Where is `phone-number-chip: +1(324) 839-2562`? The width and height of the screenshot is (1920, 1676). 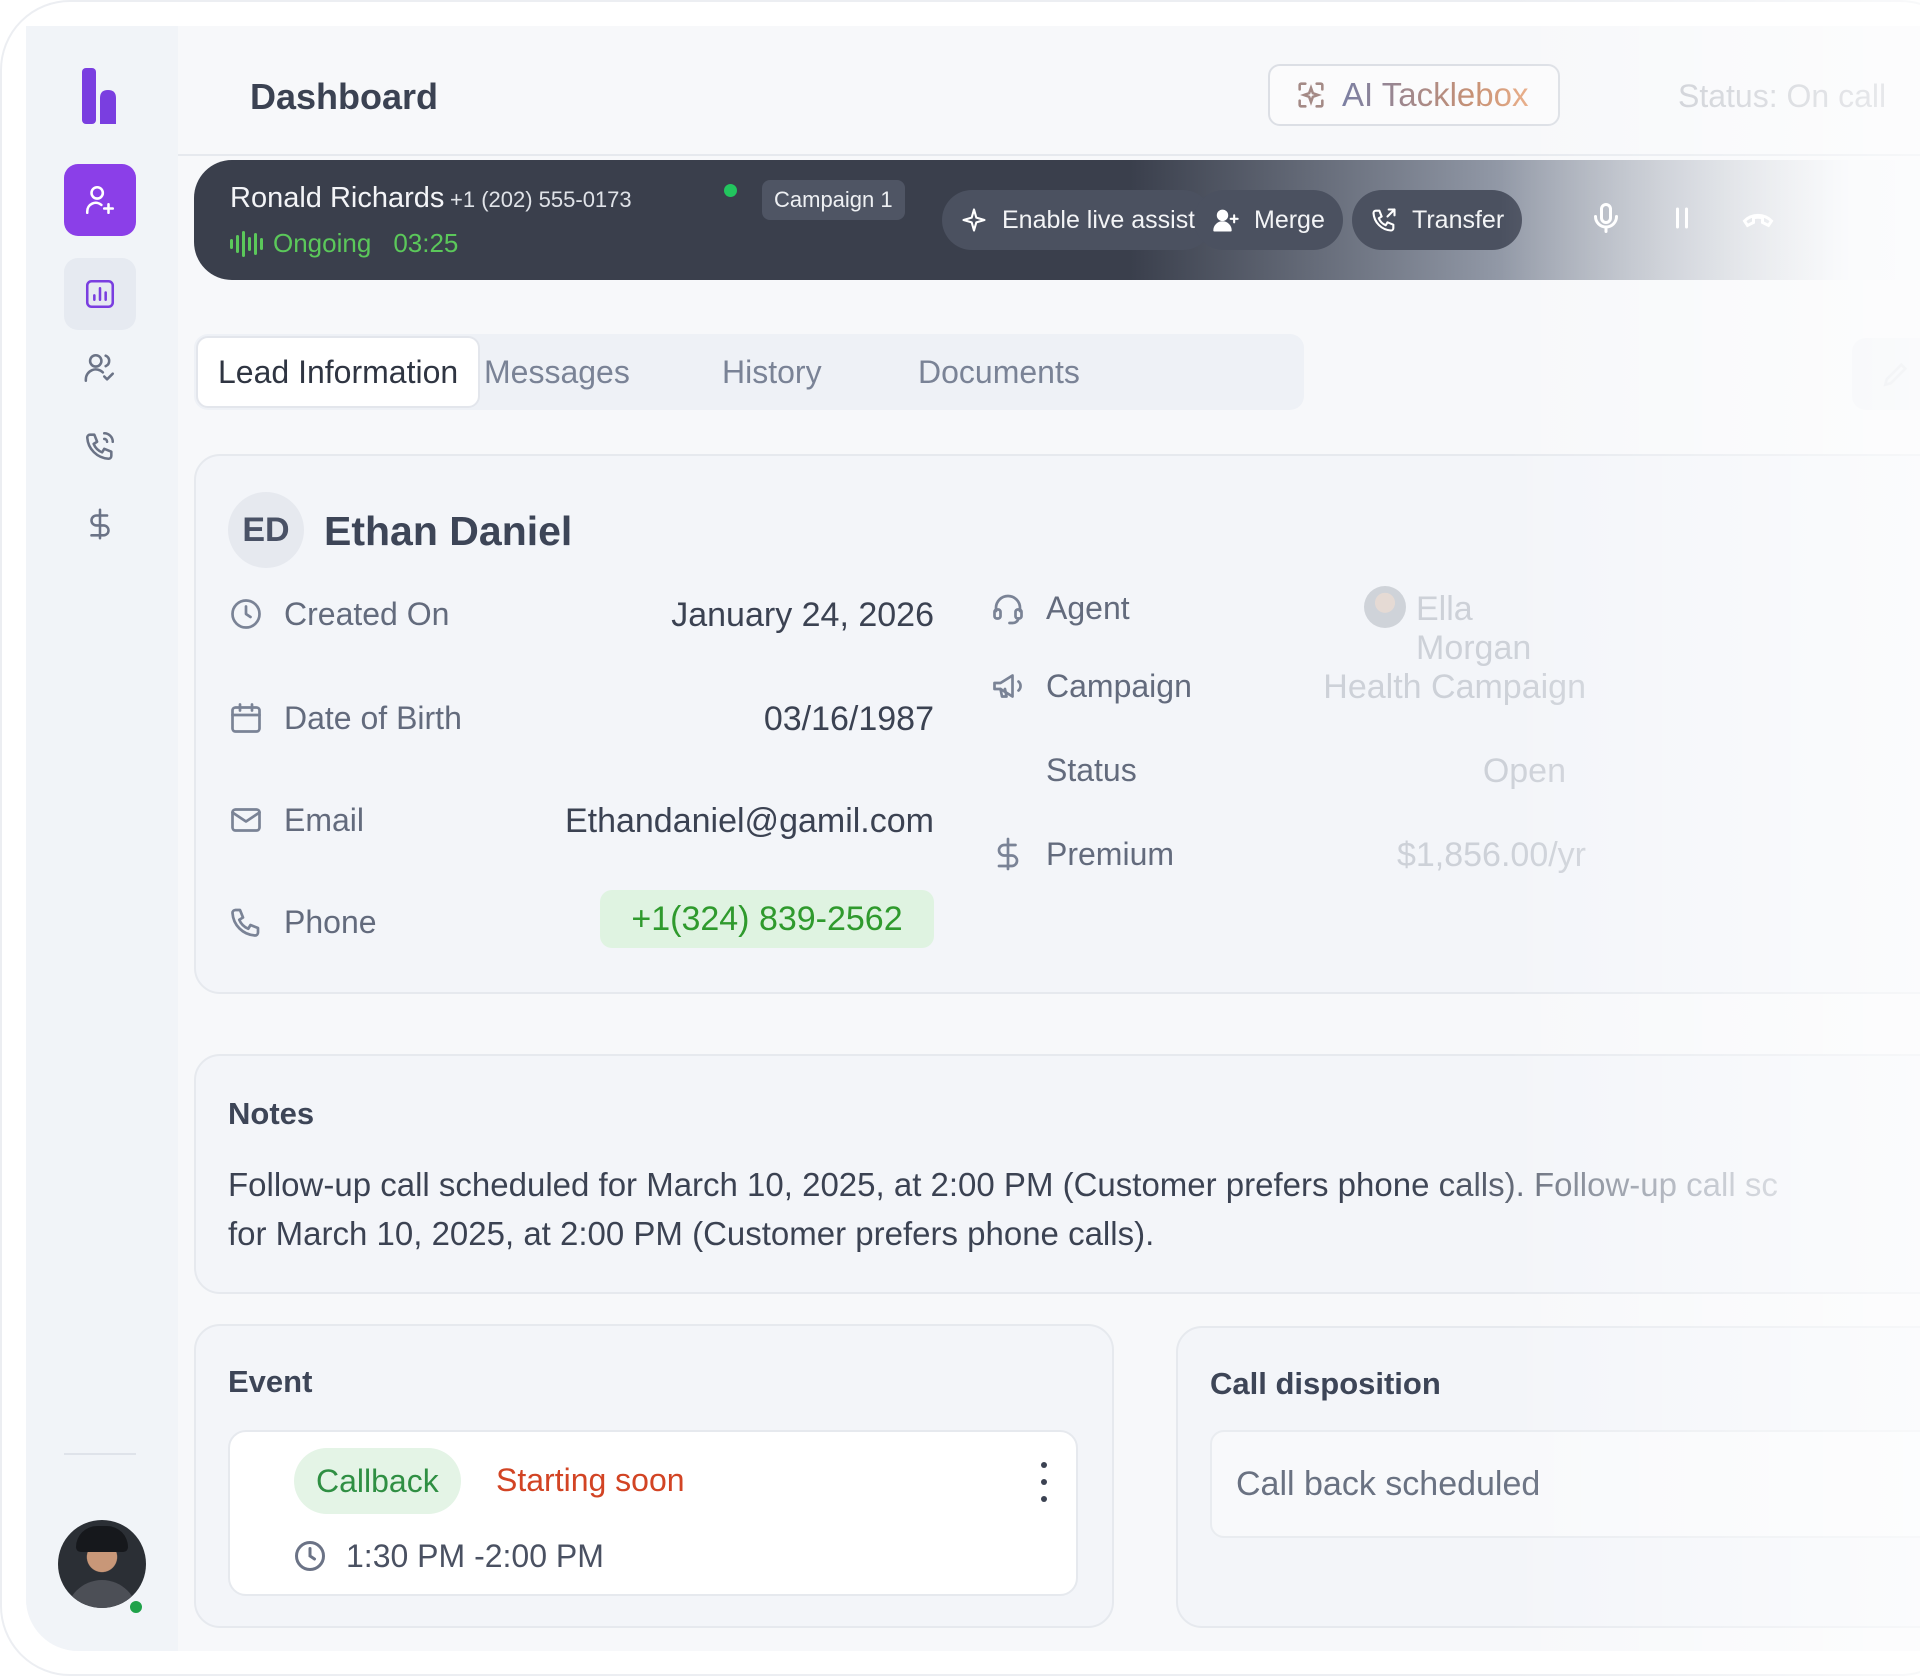 phone-number-chip: +1(324) 839-2562 is located at coordinates (767, 919).